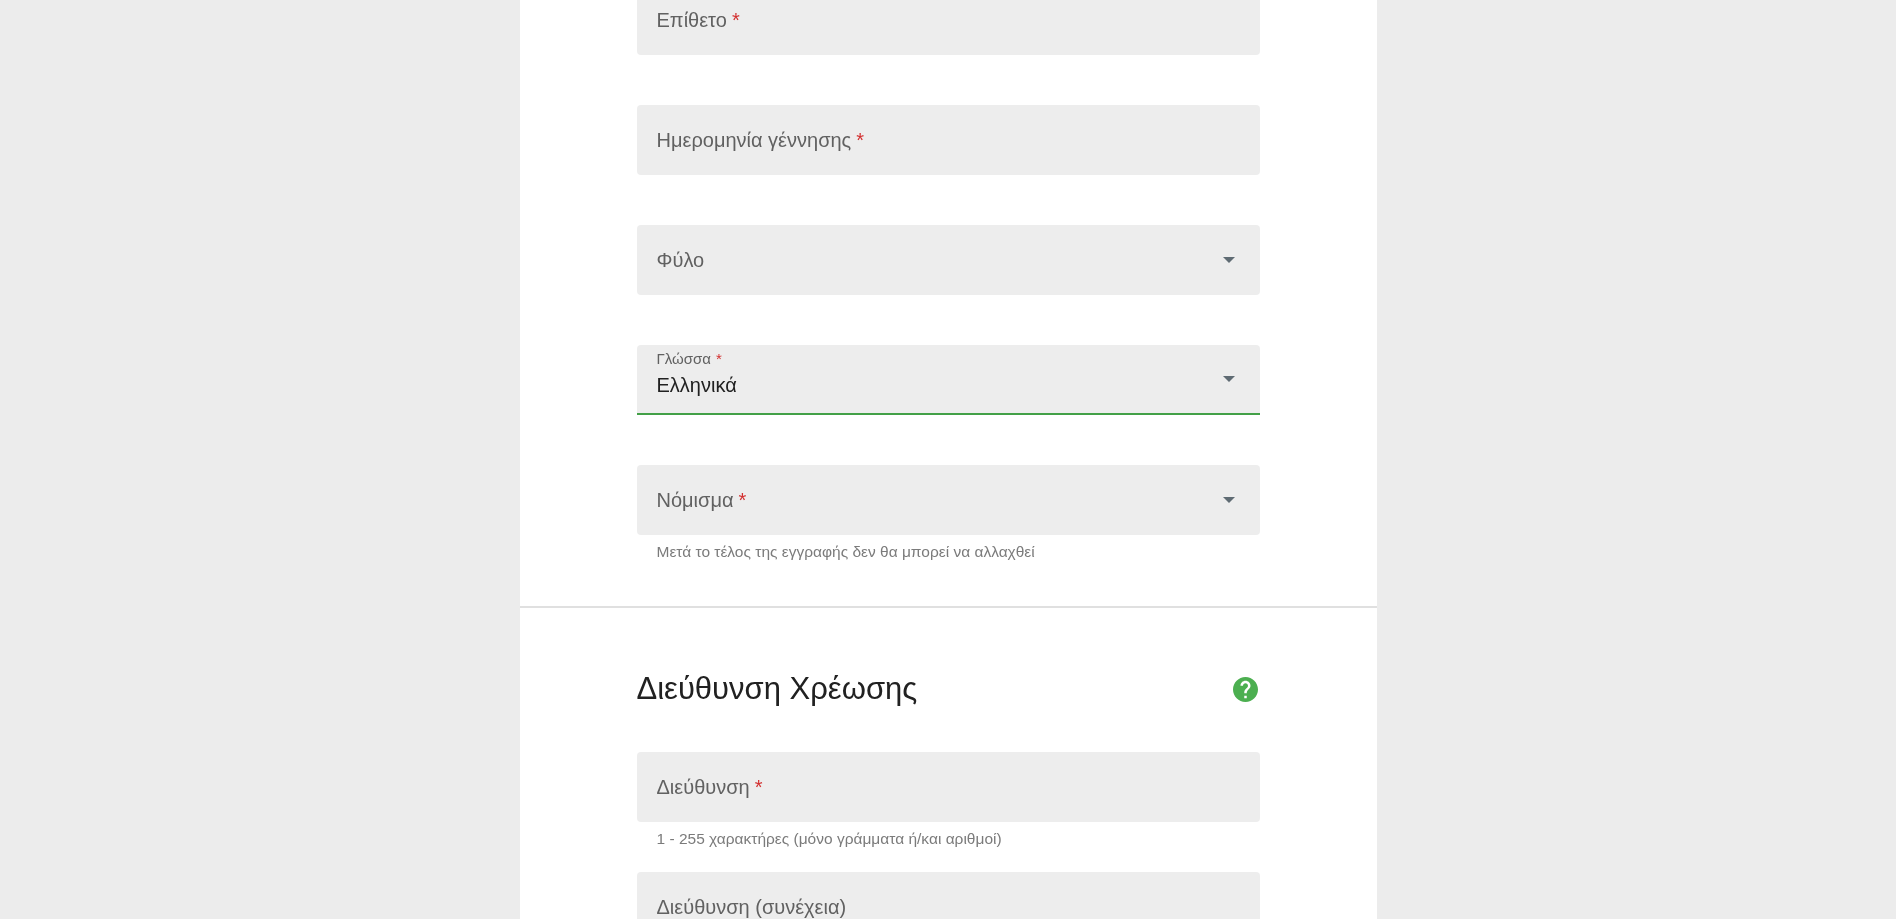 The height and width of the screenshot is (919, 1896). What do you see at coordinates (948, 27) in the screenshot?
I see `text-field: Επίθετο *` at bounding box center [948, 27].